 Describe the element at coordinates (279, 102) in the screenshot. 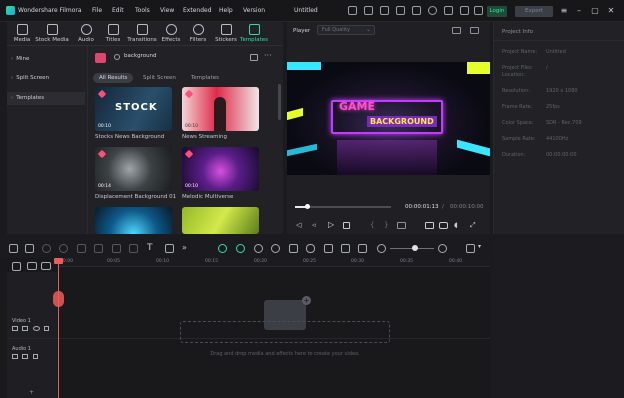

I see `scrollbar` at that location.